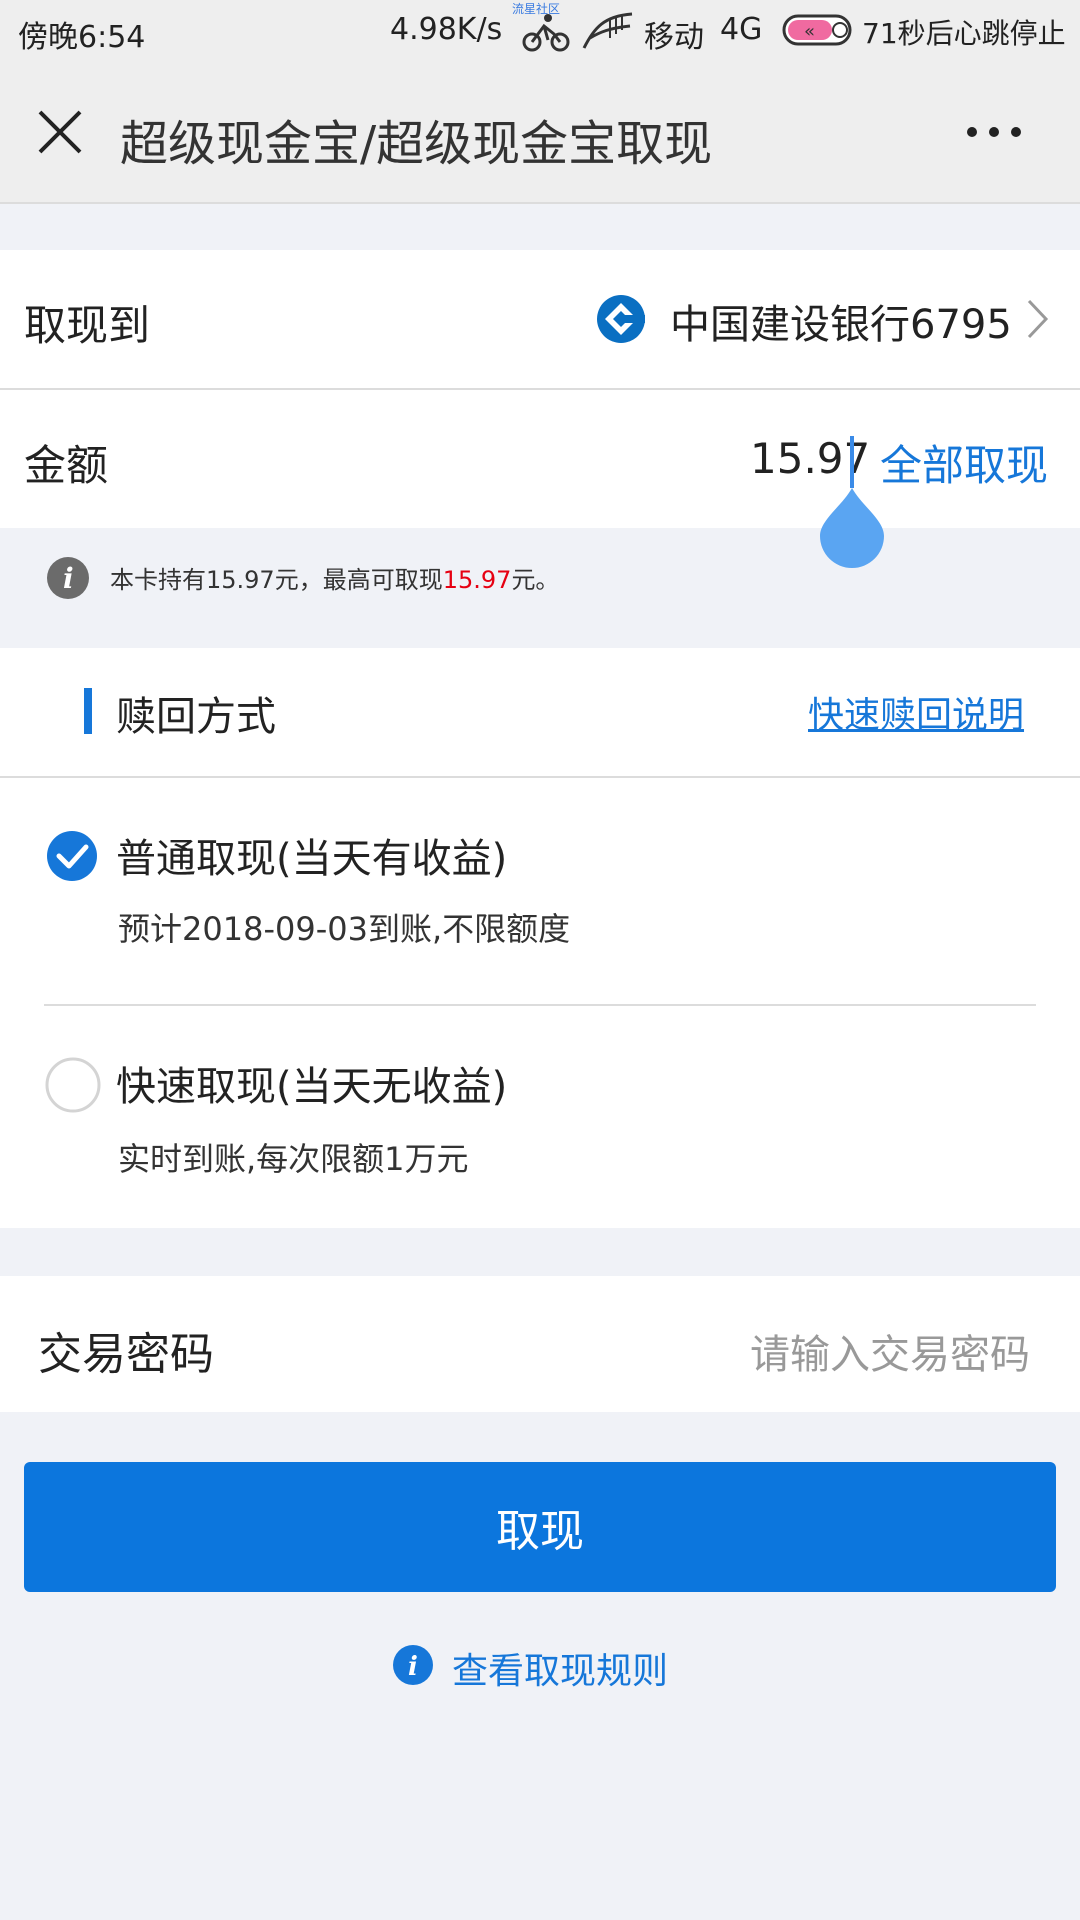 Image resolution: width=1080 pixels, height=1920 pixels. What do you see at coordinates (964, 33) in the screenshot?
I see `status-heartbeat-text: 71秒后心跳停止` at bounding box center [964, 33].